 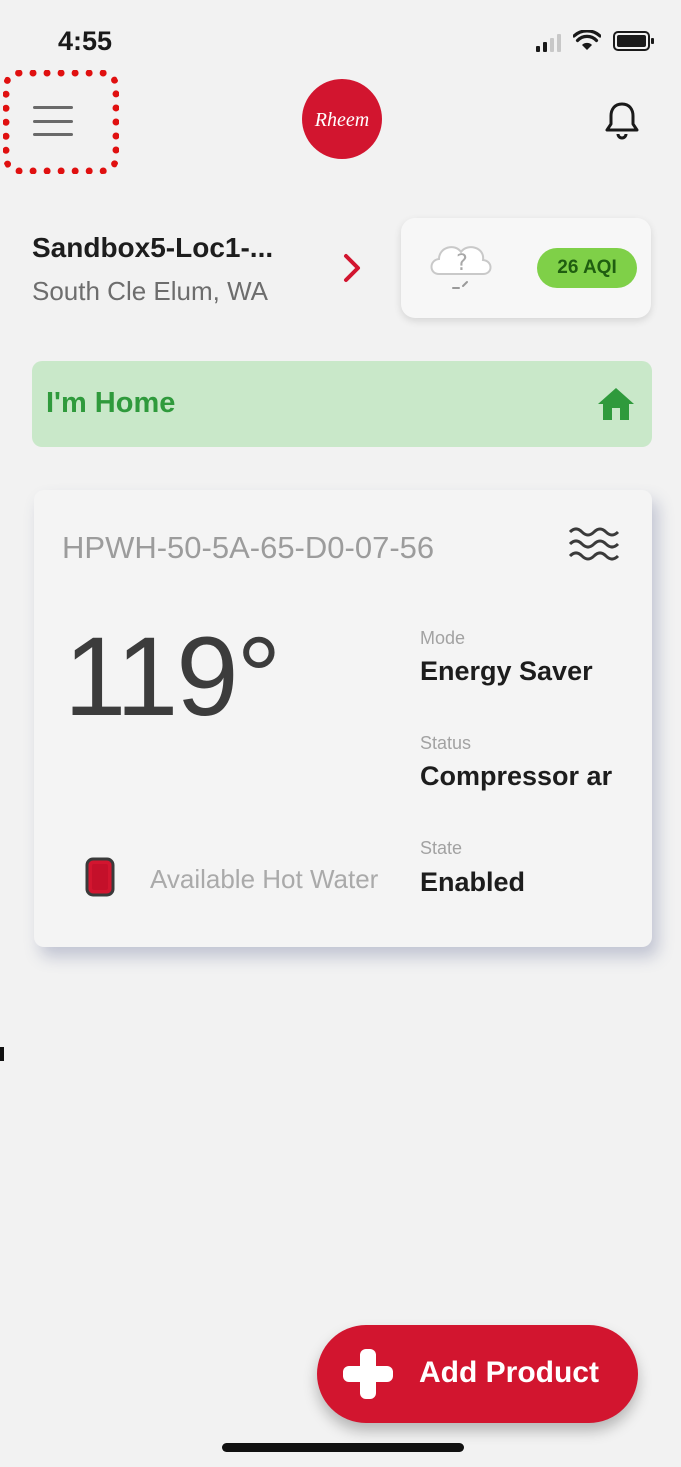 What do you see at coordinates (441, 848) in the screenshot?
I see `state-label: State` at bounding box center [441, 848].